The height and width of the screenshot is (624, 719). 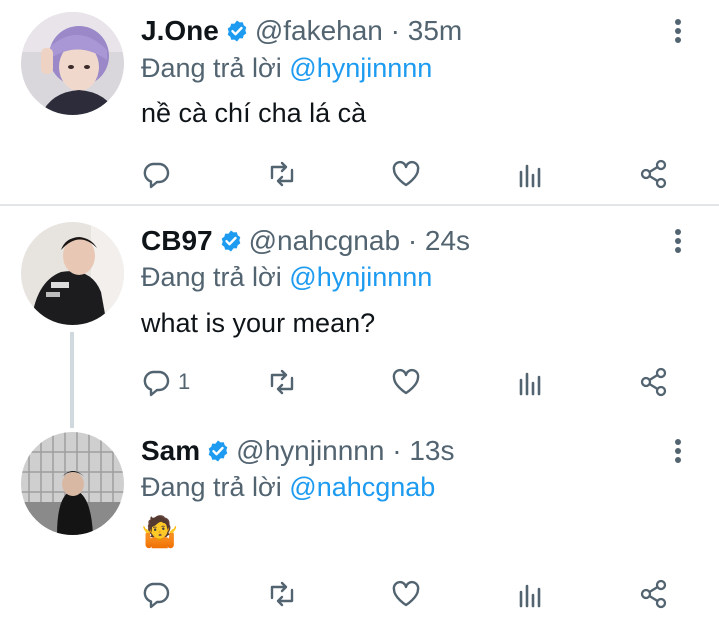 What do you see at coordinates (319, 30) in the screenshot?
I see `handle: @fakehan` at bounding box center [319, 30].